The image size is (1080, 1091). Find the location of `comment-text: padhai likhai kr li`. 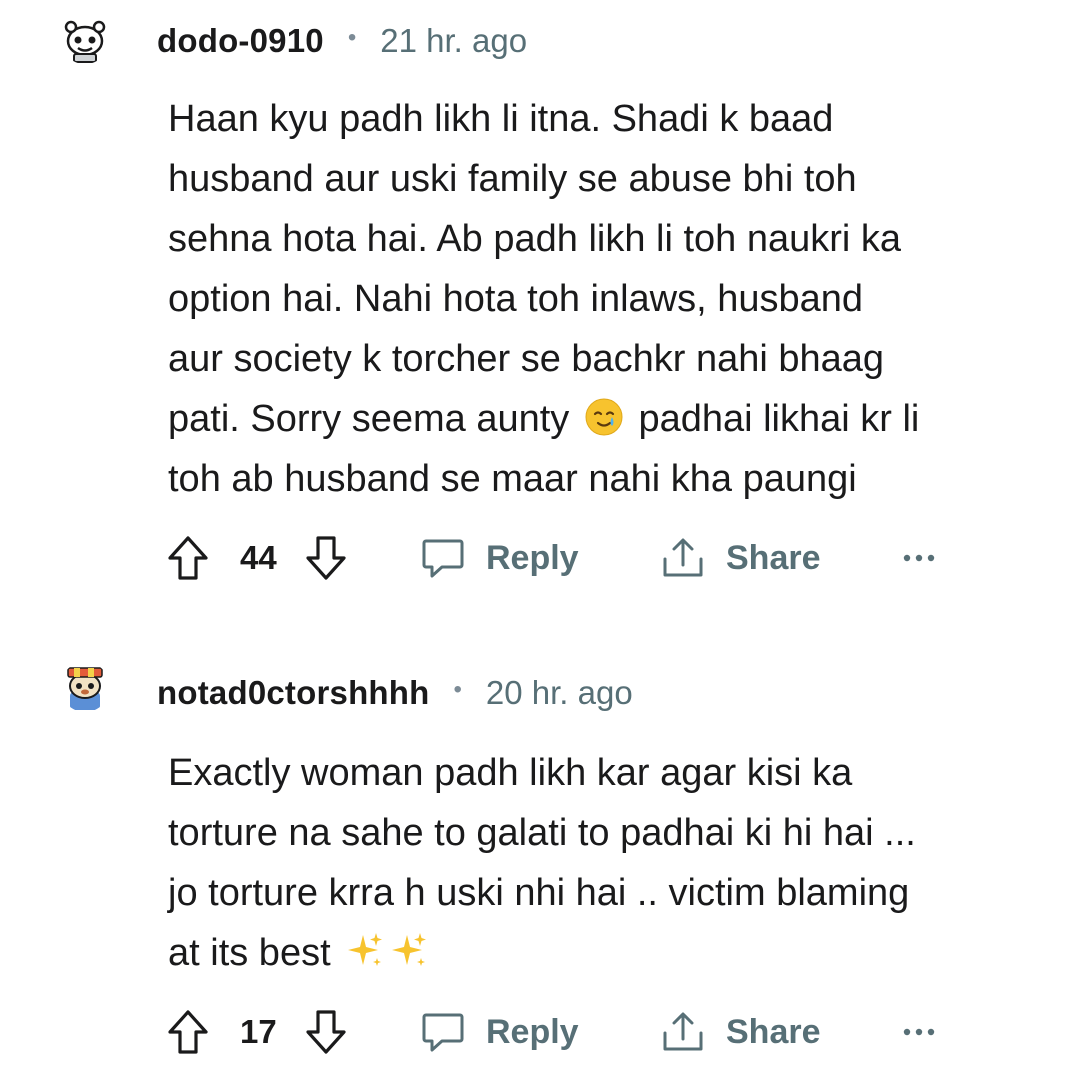

comment-text: padhai likhai kr li is located at coordinates (779, 419).